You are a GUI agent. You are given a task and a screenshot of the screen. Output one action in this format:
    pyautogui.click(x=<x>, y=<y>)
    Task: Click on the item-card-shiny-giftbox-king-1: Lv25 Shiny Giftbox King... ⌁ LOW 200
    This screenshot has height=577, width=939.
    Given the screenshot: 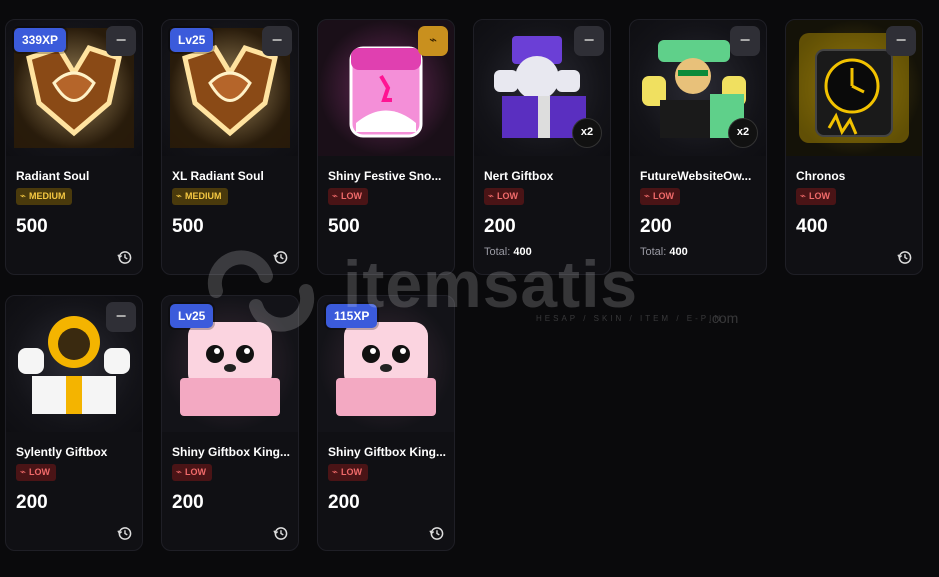 What is the action you would take?
    pyautogui.click(x=230, y=423)
    